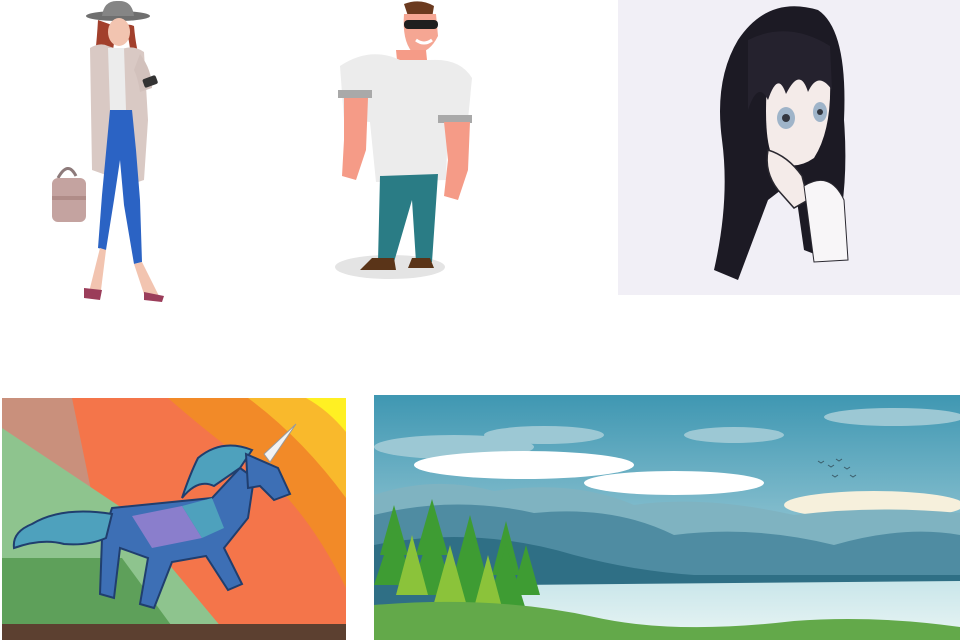  I want to click on anime-girl-figure, so click(781, 143).